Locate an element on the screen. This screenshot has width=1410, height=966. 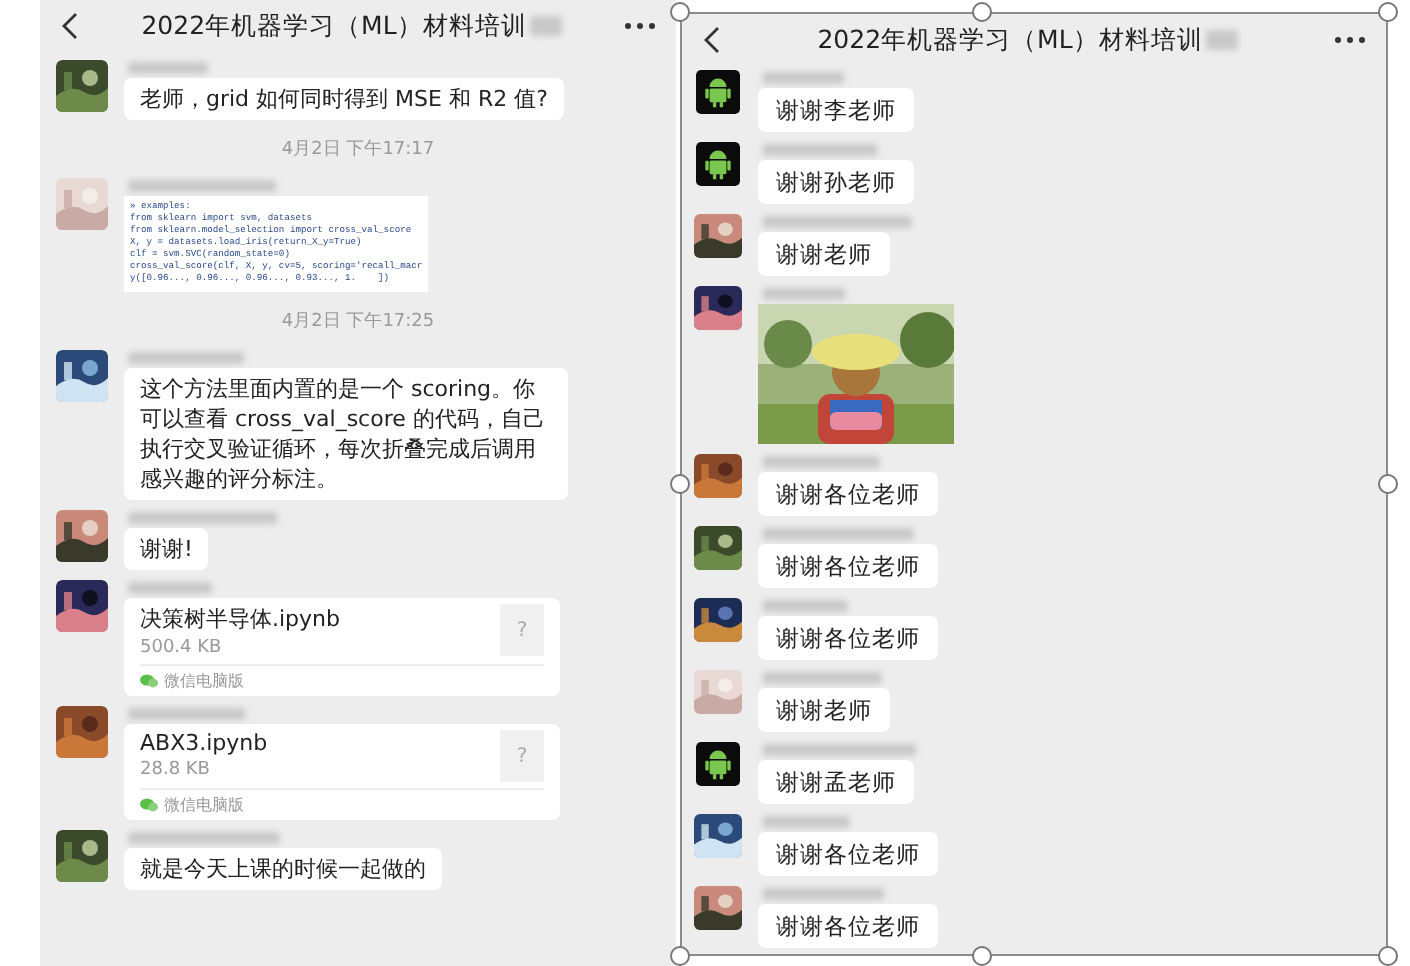
file-size: 28.8 KB is located at coordinates (175, 770).